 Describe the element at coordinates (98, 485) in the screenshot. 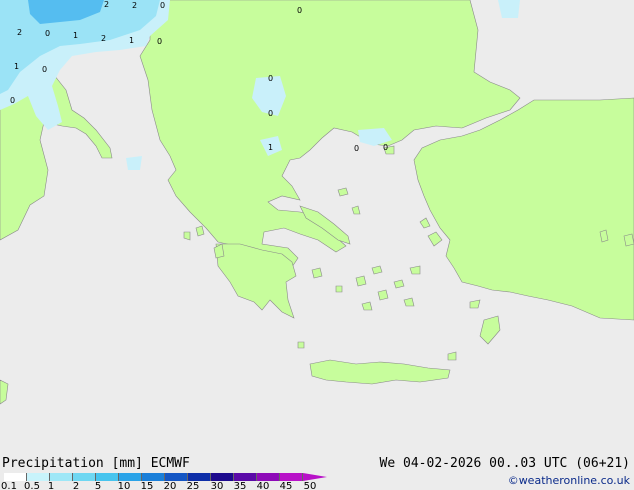

I see `scale-tick-label: 5` at that location.